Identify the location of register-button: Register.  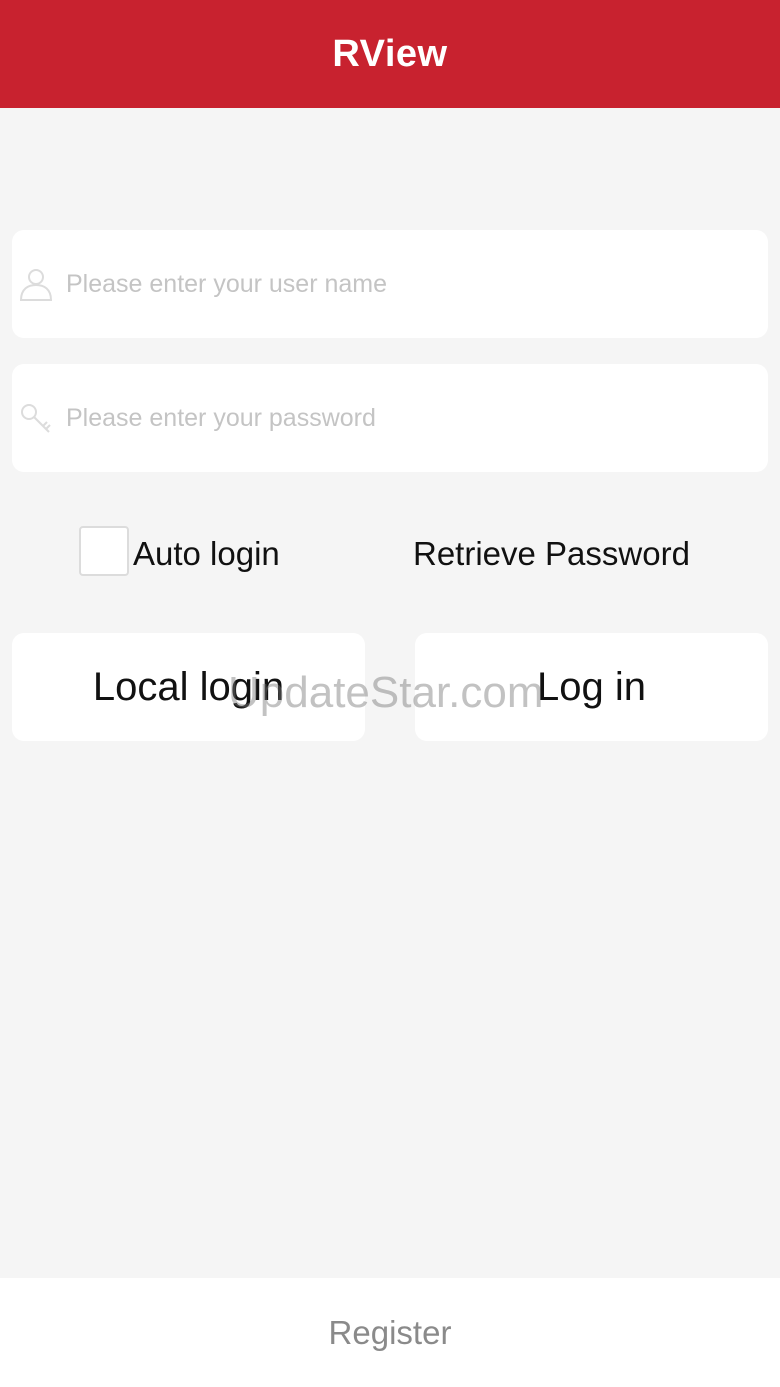
(390, 1333).